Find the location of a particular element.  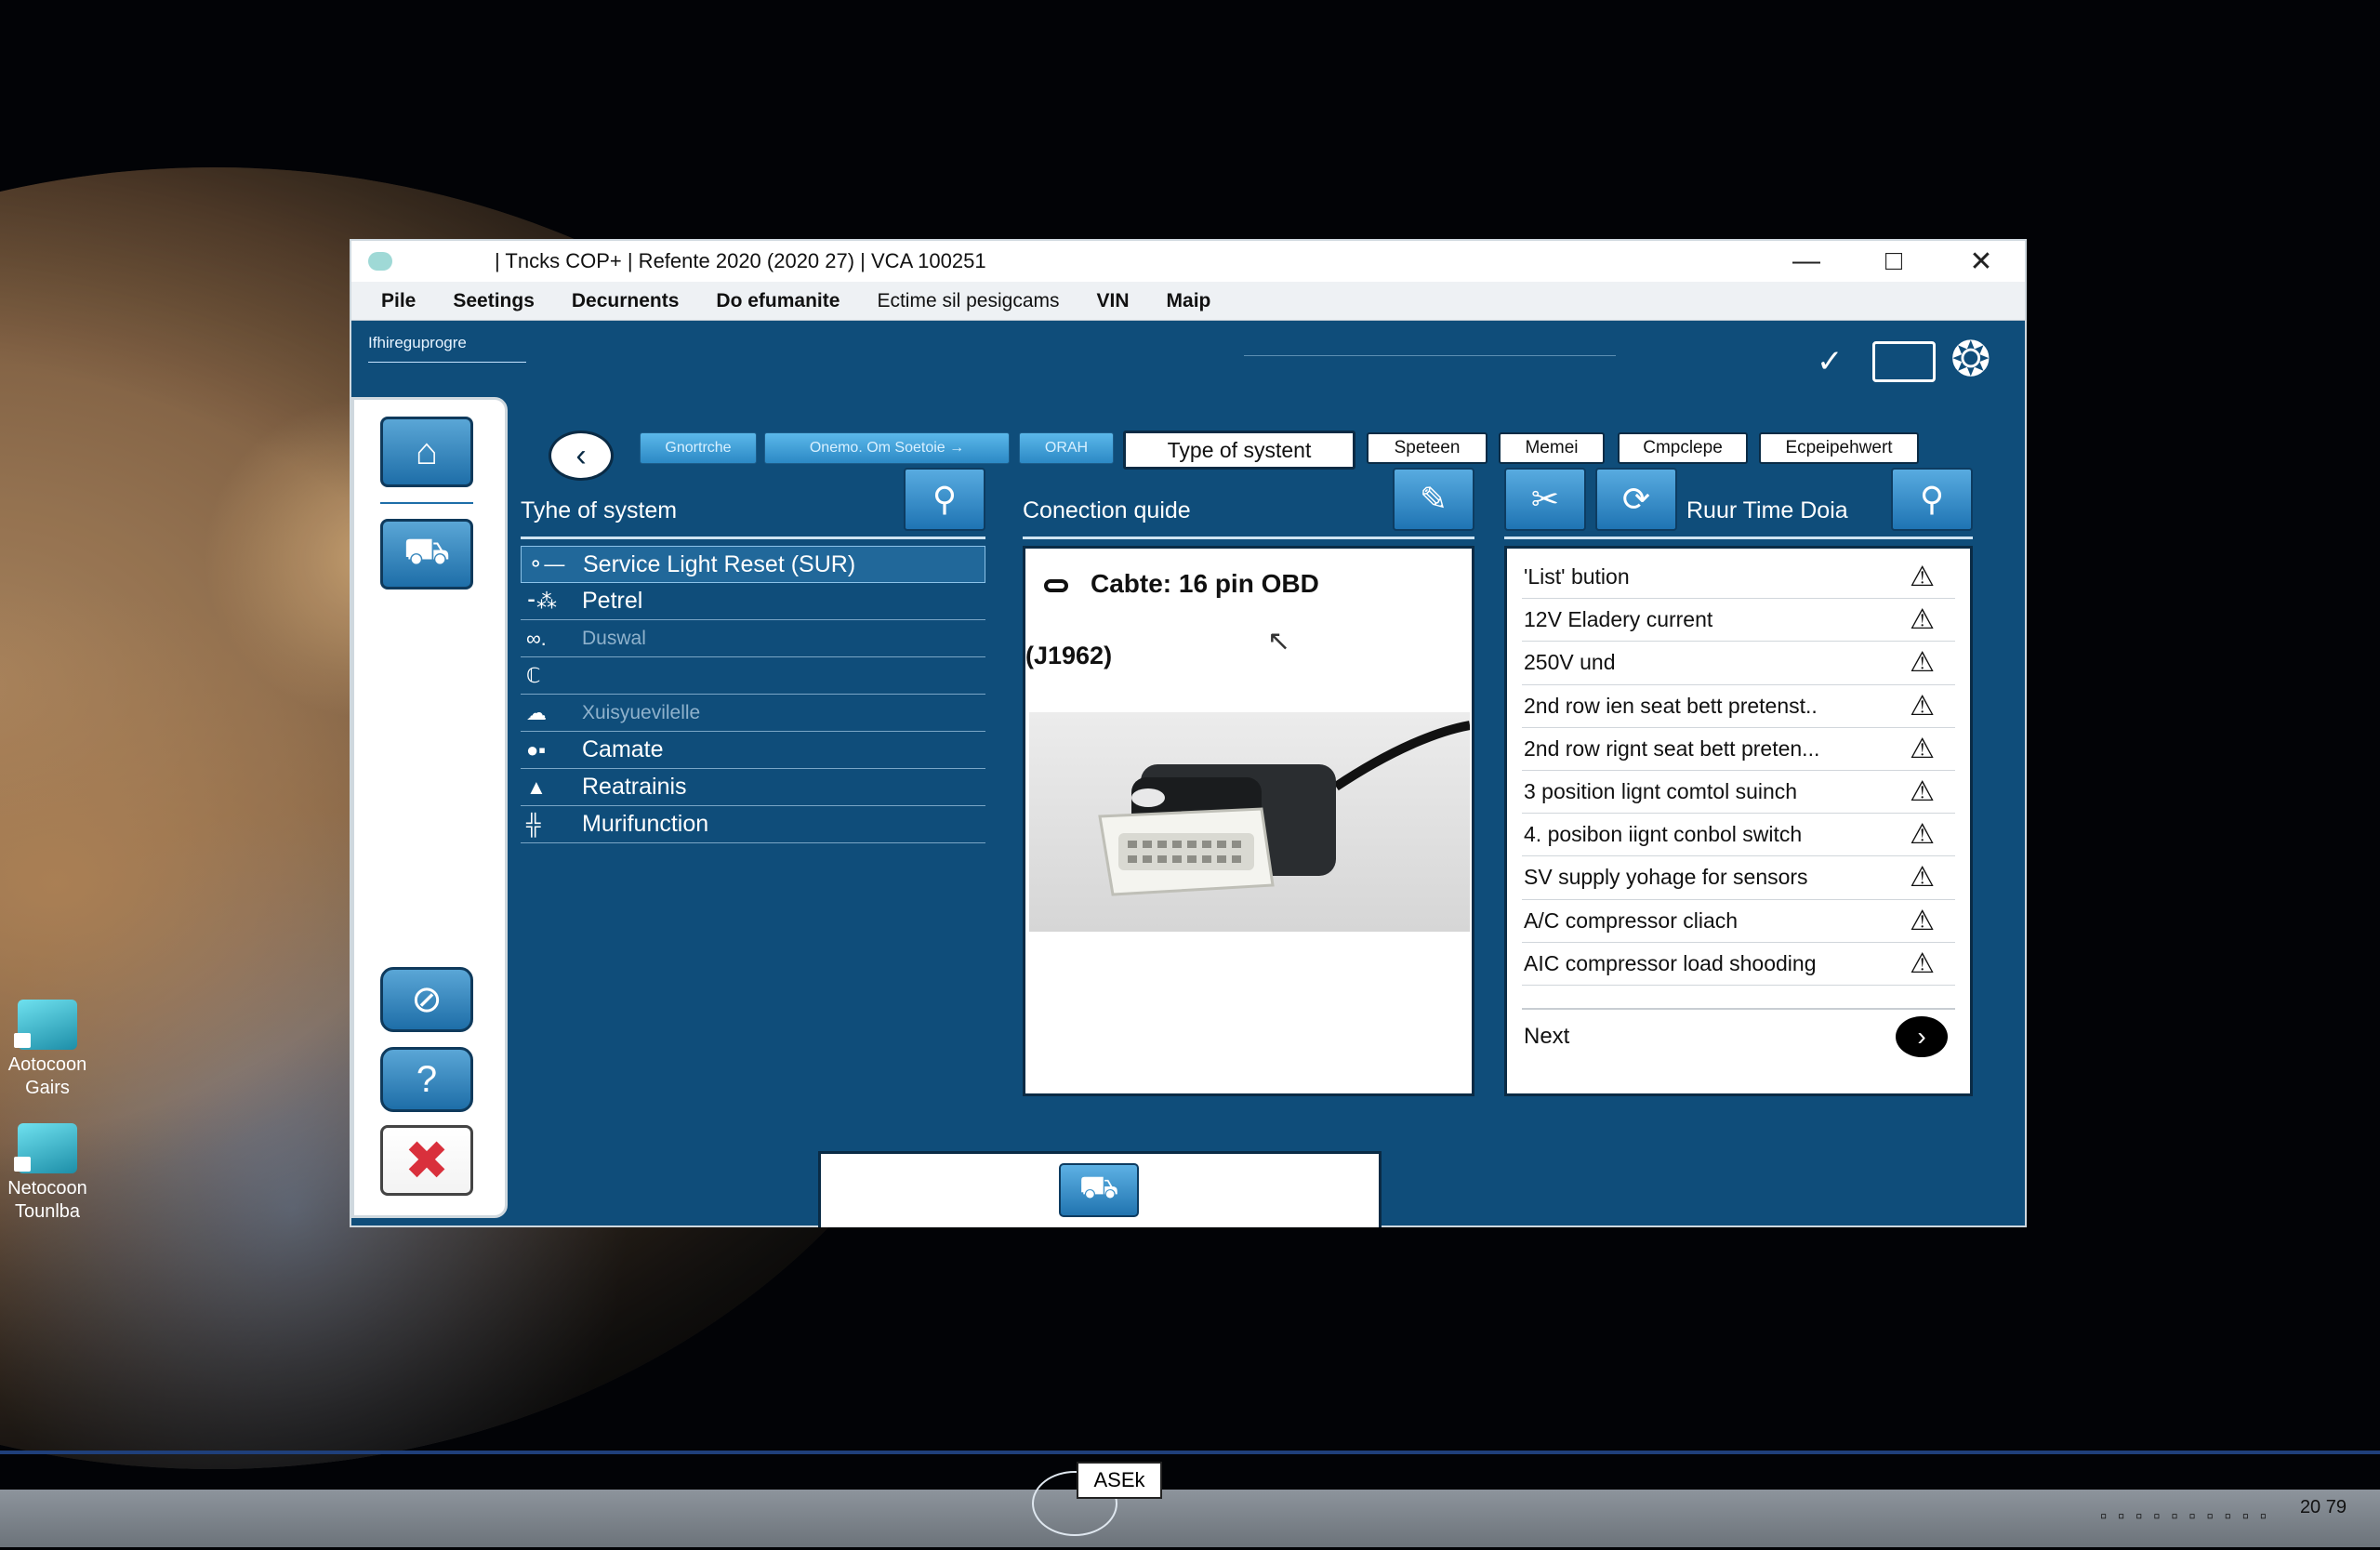

close-icon: ✖ is located at coordinates (426, 1161).